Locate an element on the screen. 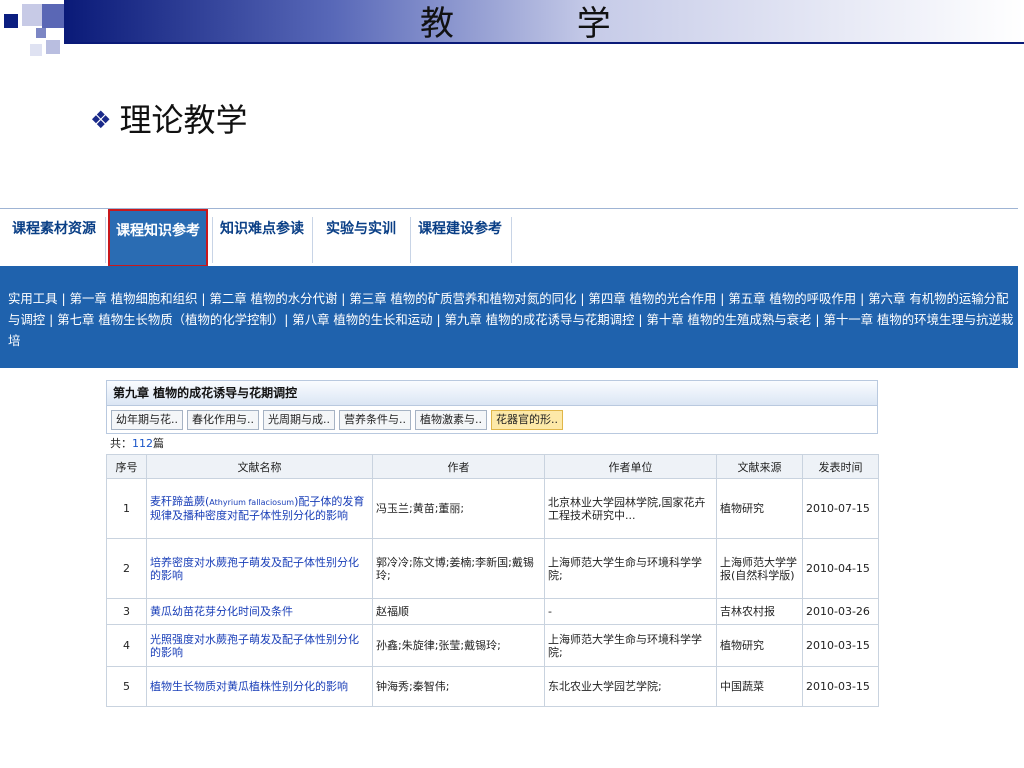 This screenshot has width=1024, height=768. panel-heading: 第九章 植物的成花诱导与花期调控 is located at coordinates (492, 393).